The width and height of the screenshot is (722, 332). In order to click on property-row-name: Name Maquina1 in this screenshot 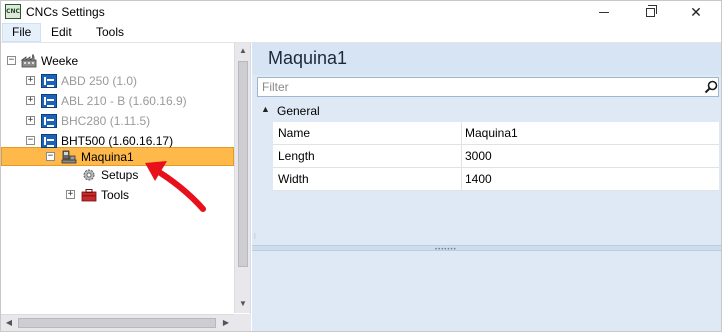, I will do `click(496, 133)`.